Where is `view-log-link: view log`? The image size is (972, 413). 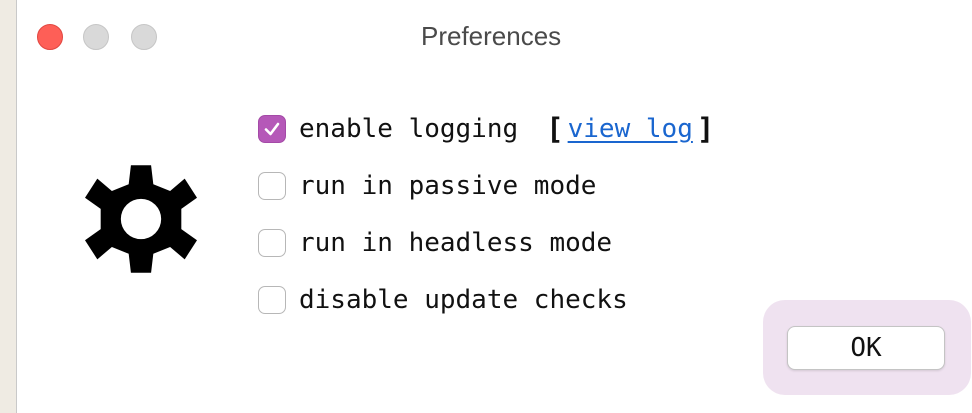
view-log-link: view log is located at coordinates (630, 129).